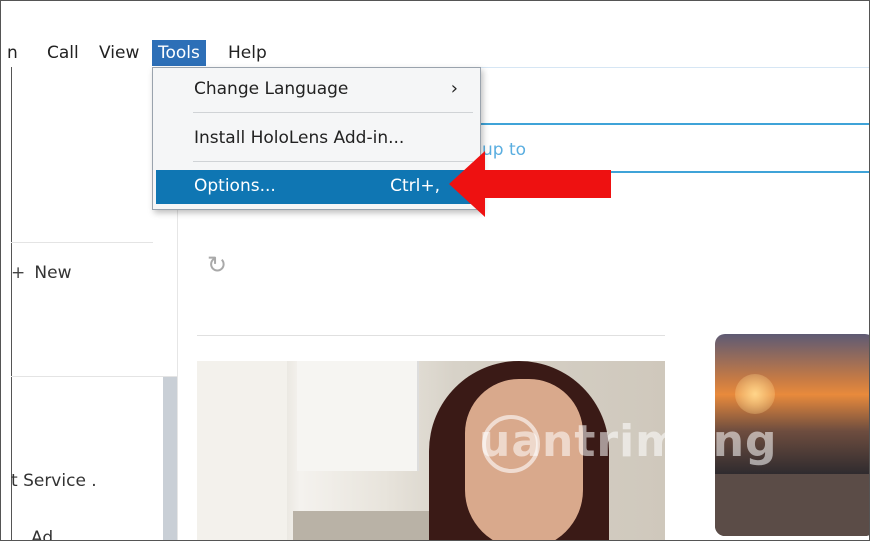 Image resolution: width=870 pixels, height=541 pixels. Describe the element at coordinates (271, 89) in the screenshot. I see `menu-item-label: Change Language` at that location.